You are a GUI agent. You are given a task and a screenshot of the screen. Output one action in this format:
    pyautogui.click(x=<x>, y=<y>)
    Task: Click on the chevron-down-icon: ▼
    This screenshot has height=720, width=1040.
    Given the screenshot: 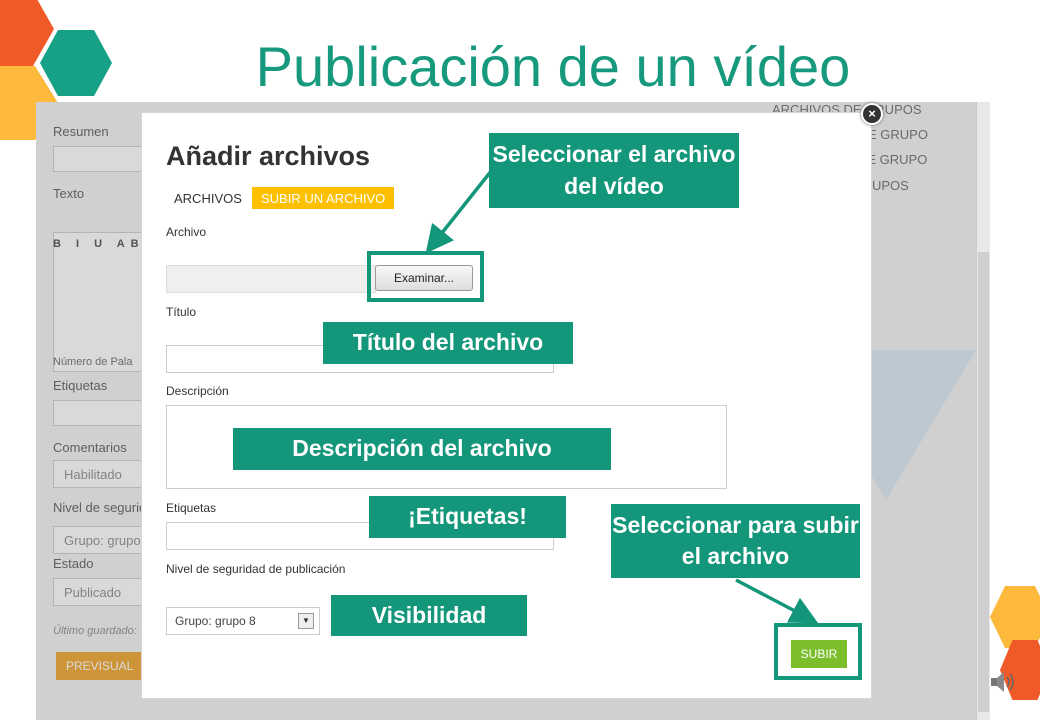 What is the action you would take?
    pyautogui.click(x=306, y=621)
    